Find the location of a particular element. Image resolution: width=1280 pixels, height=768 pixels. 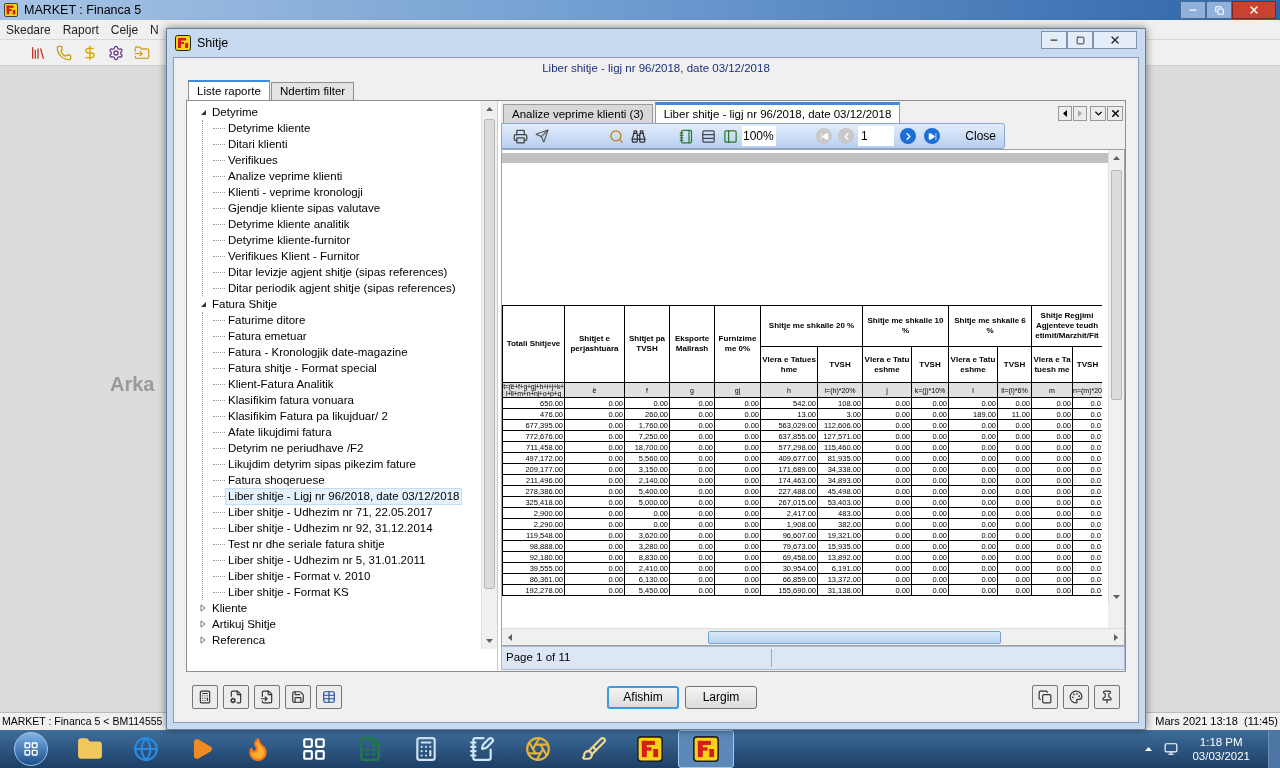

tree-item: Klasifikim Fatura pa likujduar/ 2 is located at coordinates (308, 416).